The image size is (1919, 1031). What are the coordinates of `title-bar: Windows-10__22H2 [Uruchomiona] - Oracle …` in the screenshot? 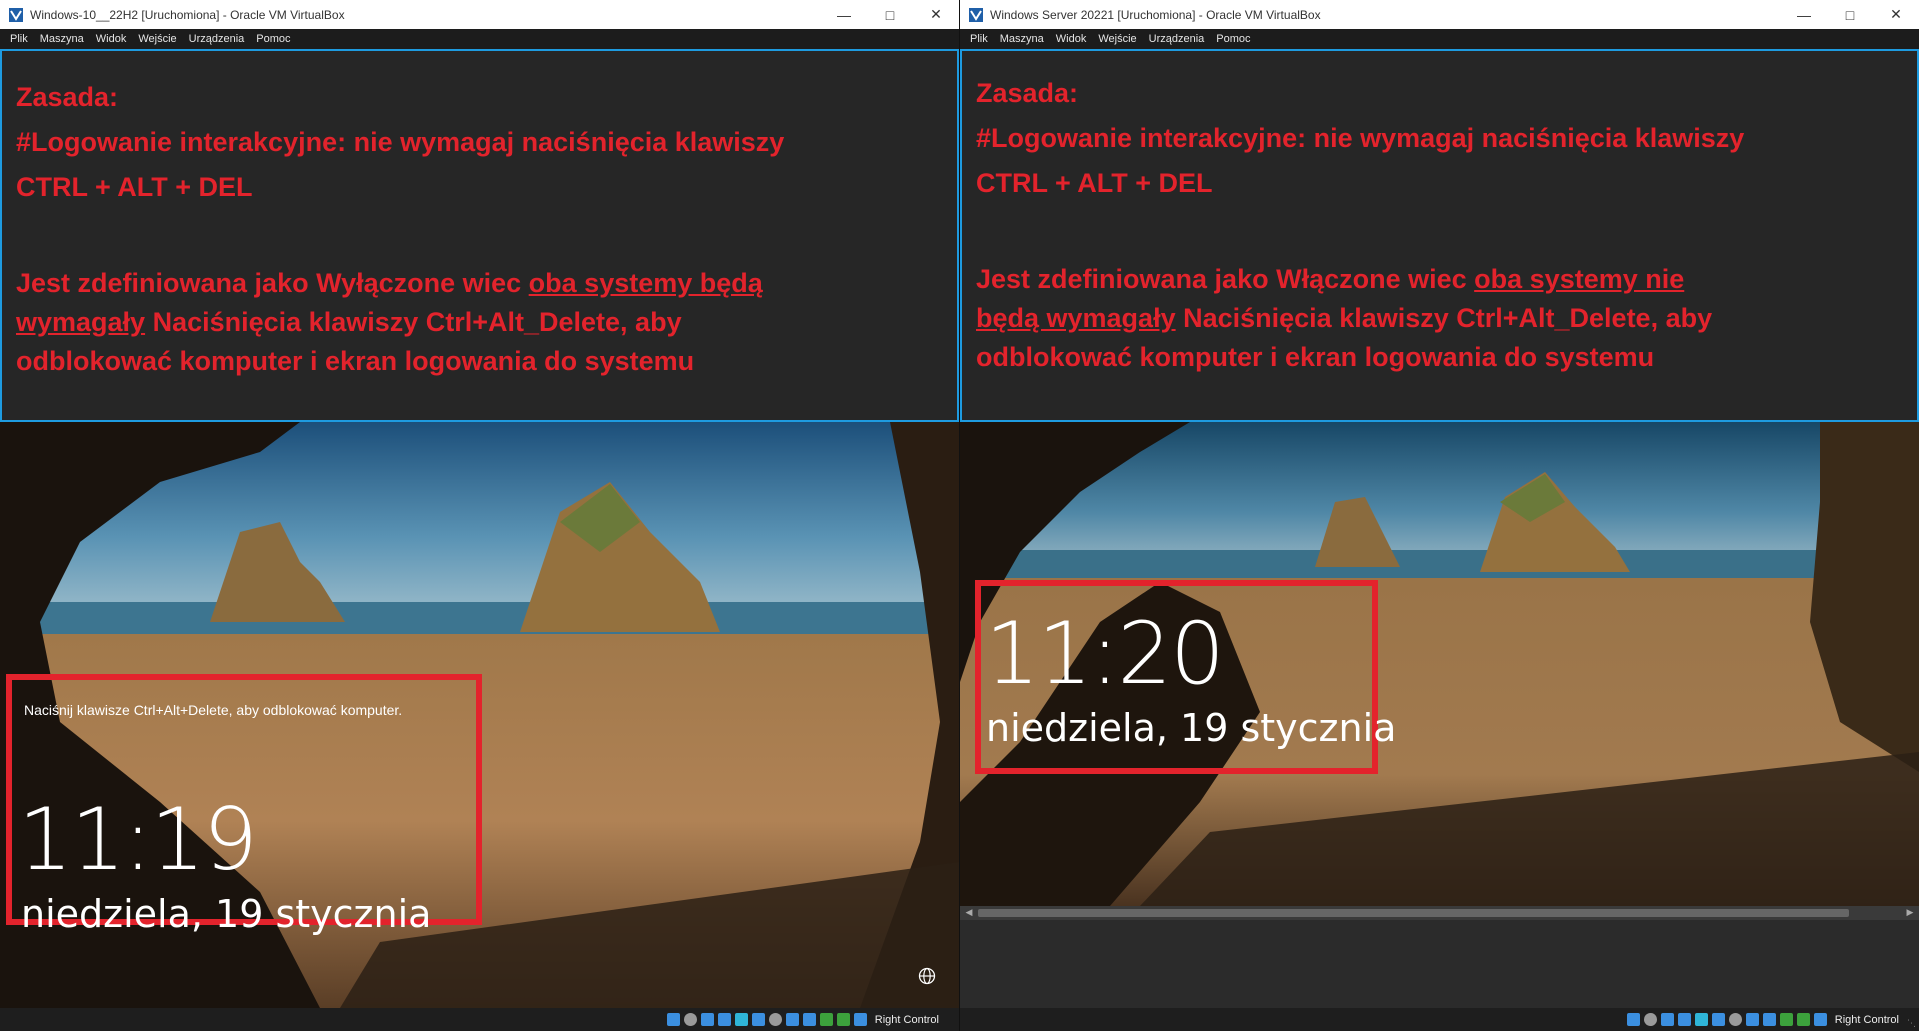 It's located at (479, 14).